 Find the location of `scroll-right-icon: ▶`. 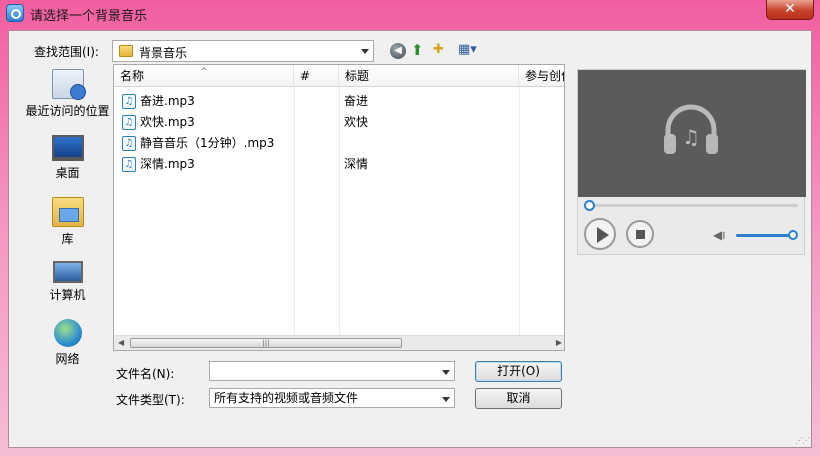

scroll-right-icon: ▶ is located at coordinates (559, 342).